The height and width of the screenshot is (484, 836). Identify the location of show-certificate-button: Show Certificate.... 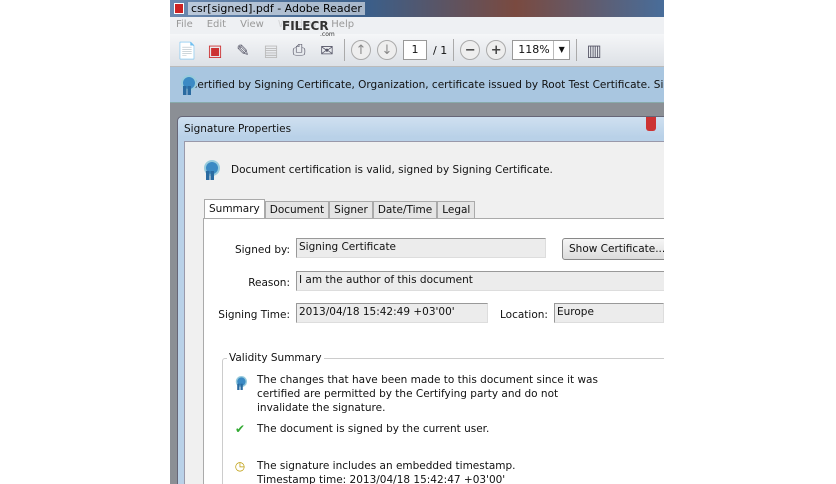
(613, 249).